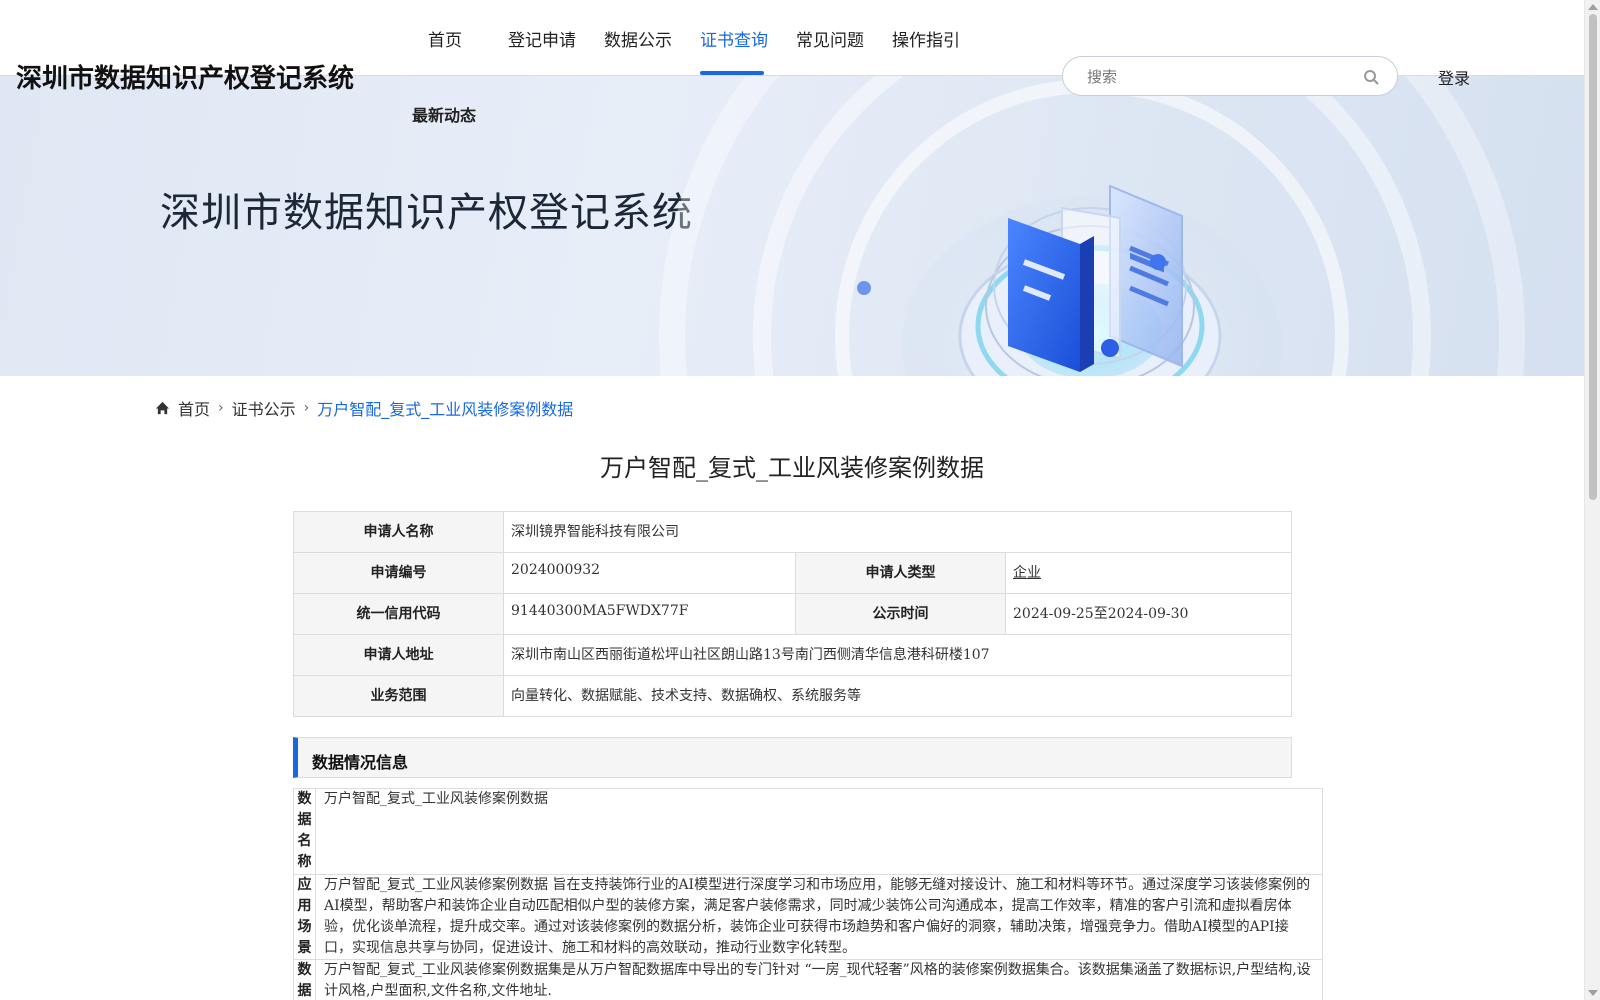  What do you see at coordinates (304, 917) in the screenshot?
I see `application-scenario-label: 应用场景` at bounding box center [304, 917].